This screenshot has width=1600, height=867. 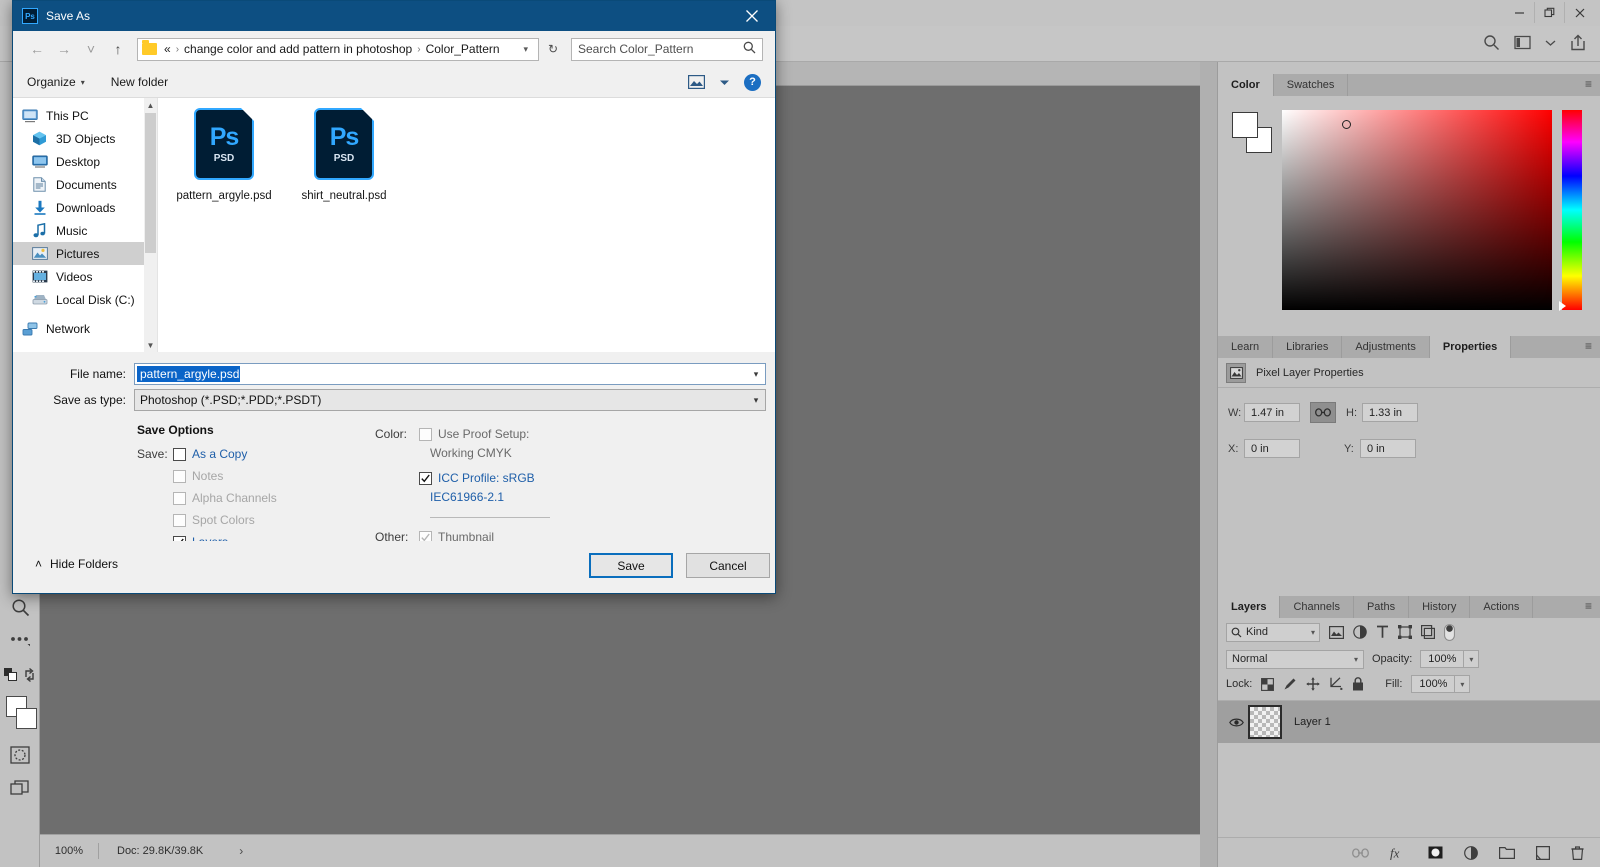 I want to click on sidebar-item-videos: Videos, so click(x=85, y=276).